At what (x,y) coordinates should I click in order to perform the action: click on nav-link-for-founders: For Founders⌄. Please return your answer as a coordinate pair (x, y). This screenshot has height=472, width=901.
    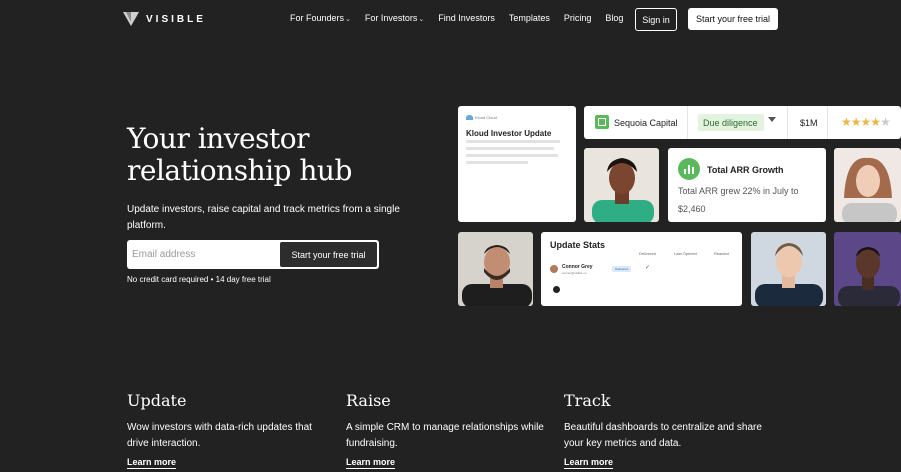
    Looking at the image, I should click on (320, 18).